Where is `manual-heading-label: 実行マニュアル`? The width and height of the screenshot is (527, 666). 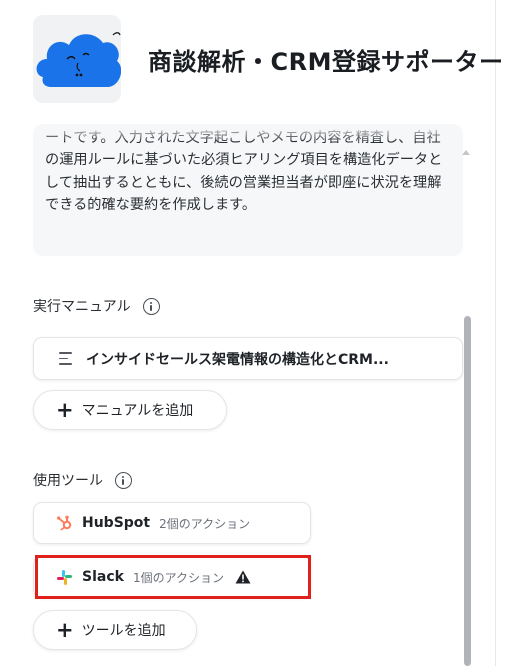 manual-heading-label: 実行マニュアル is located at coordinates (82, 307).